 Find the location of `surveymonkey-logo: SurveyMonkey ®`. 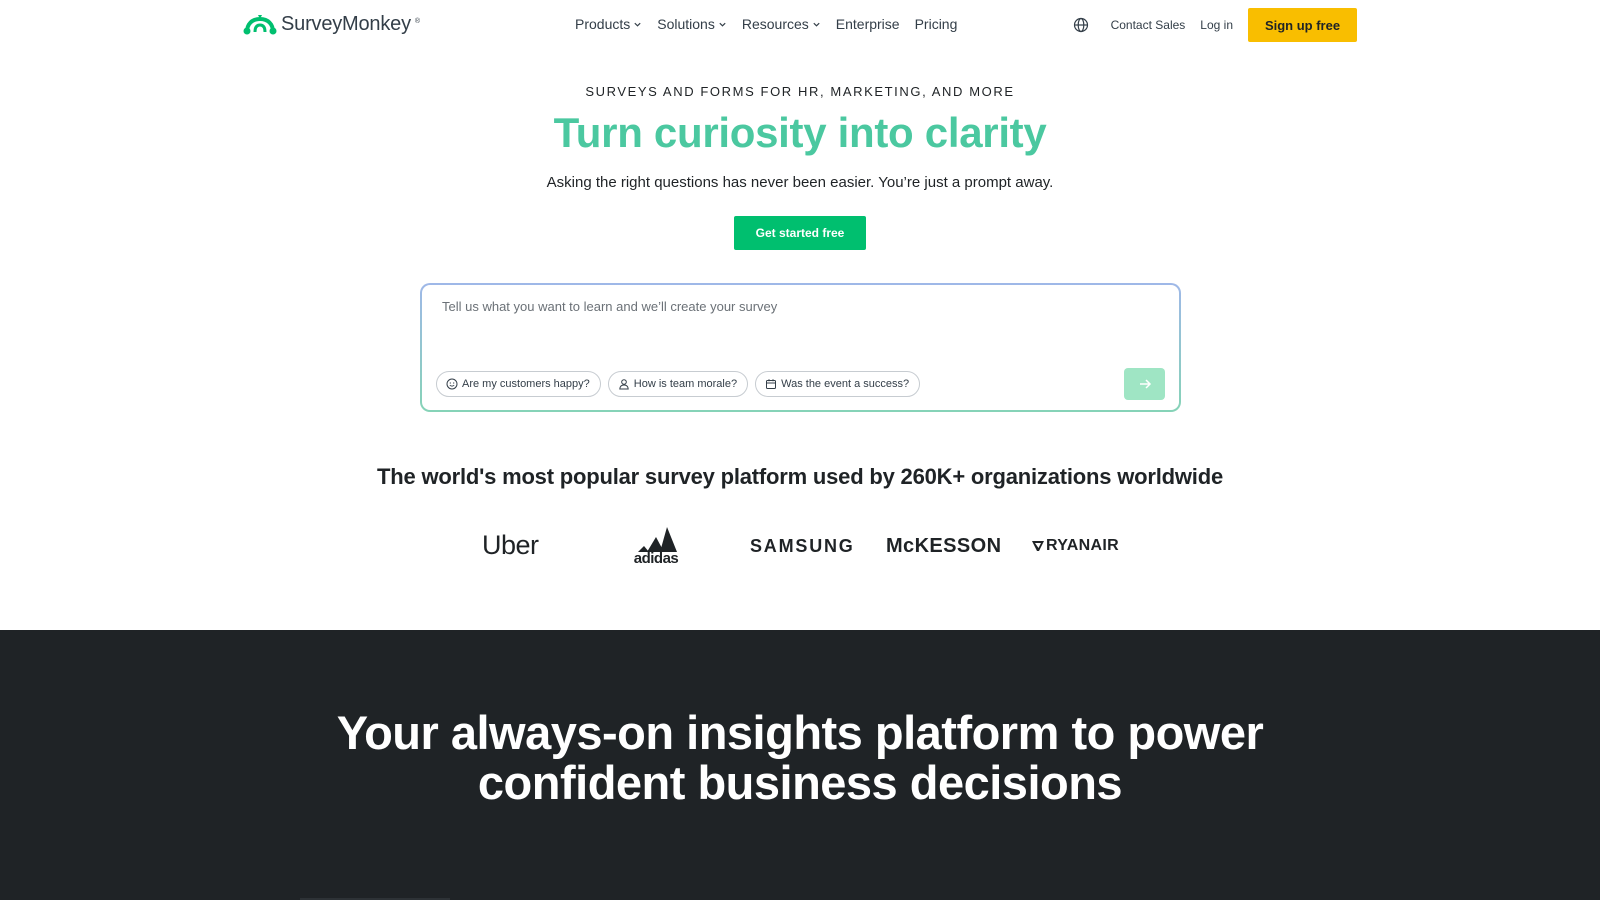

surveymonkey-logo: SurveyMonkey ® is located at coordinates (331, 24).